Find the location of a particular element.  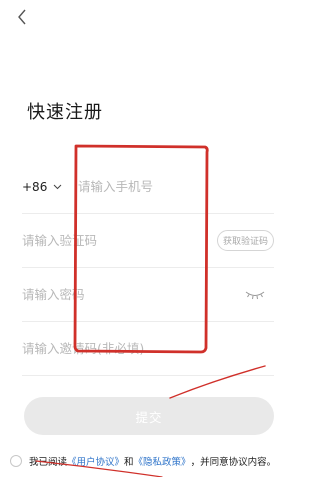

eye-closed-icon is located at coordinates (255, 295).